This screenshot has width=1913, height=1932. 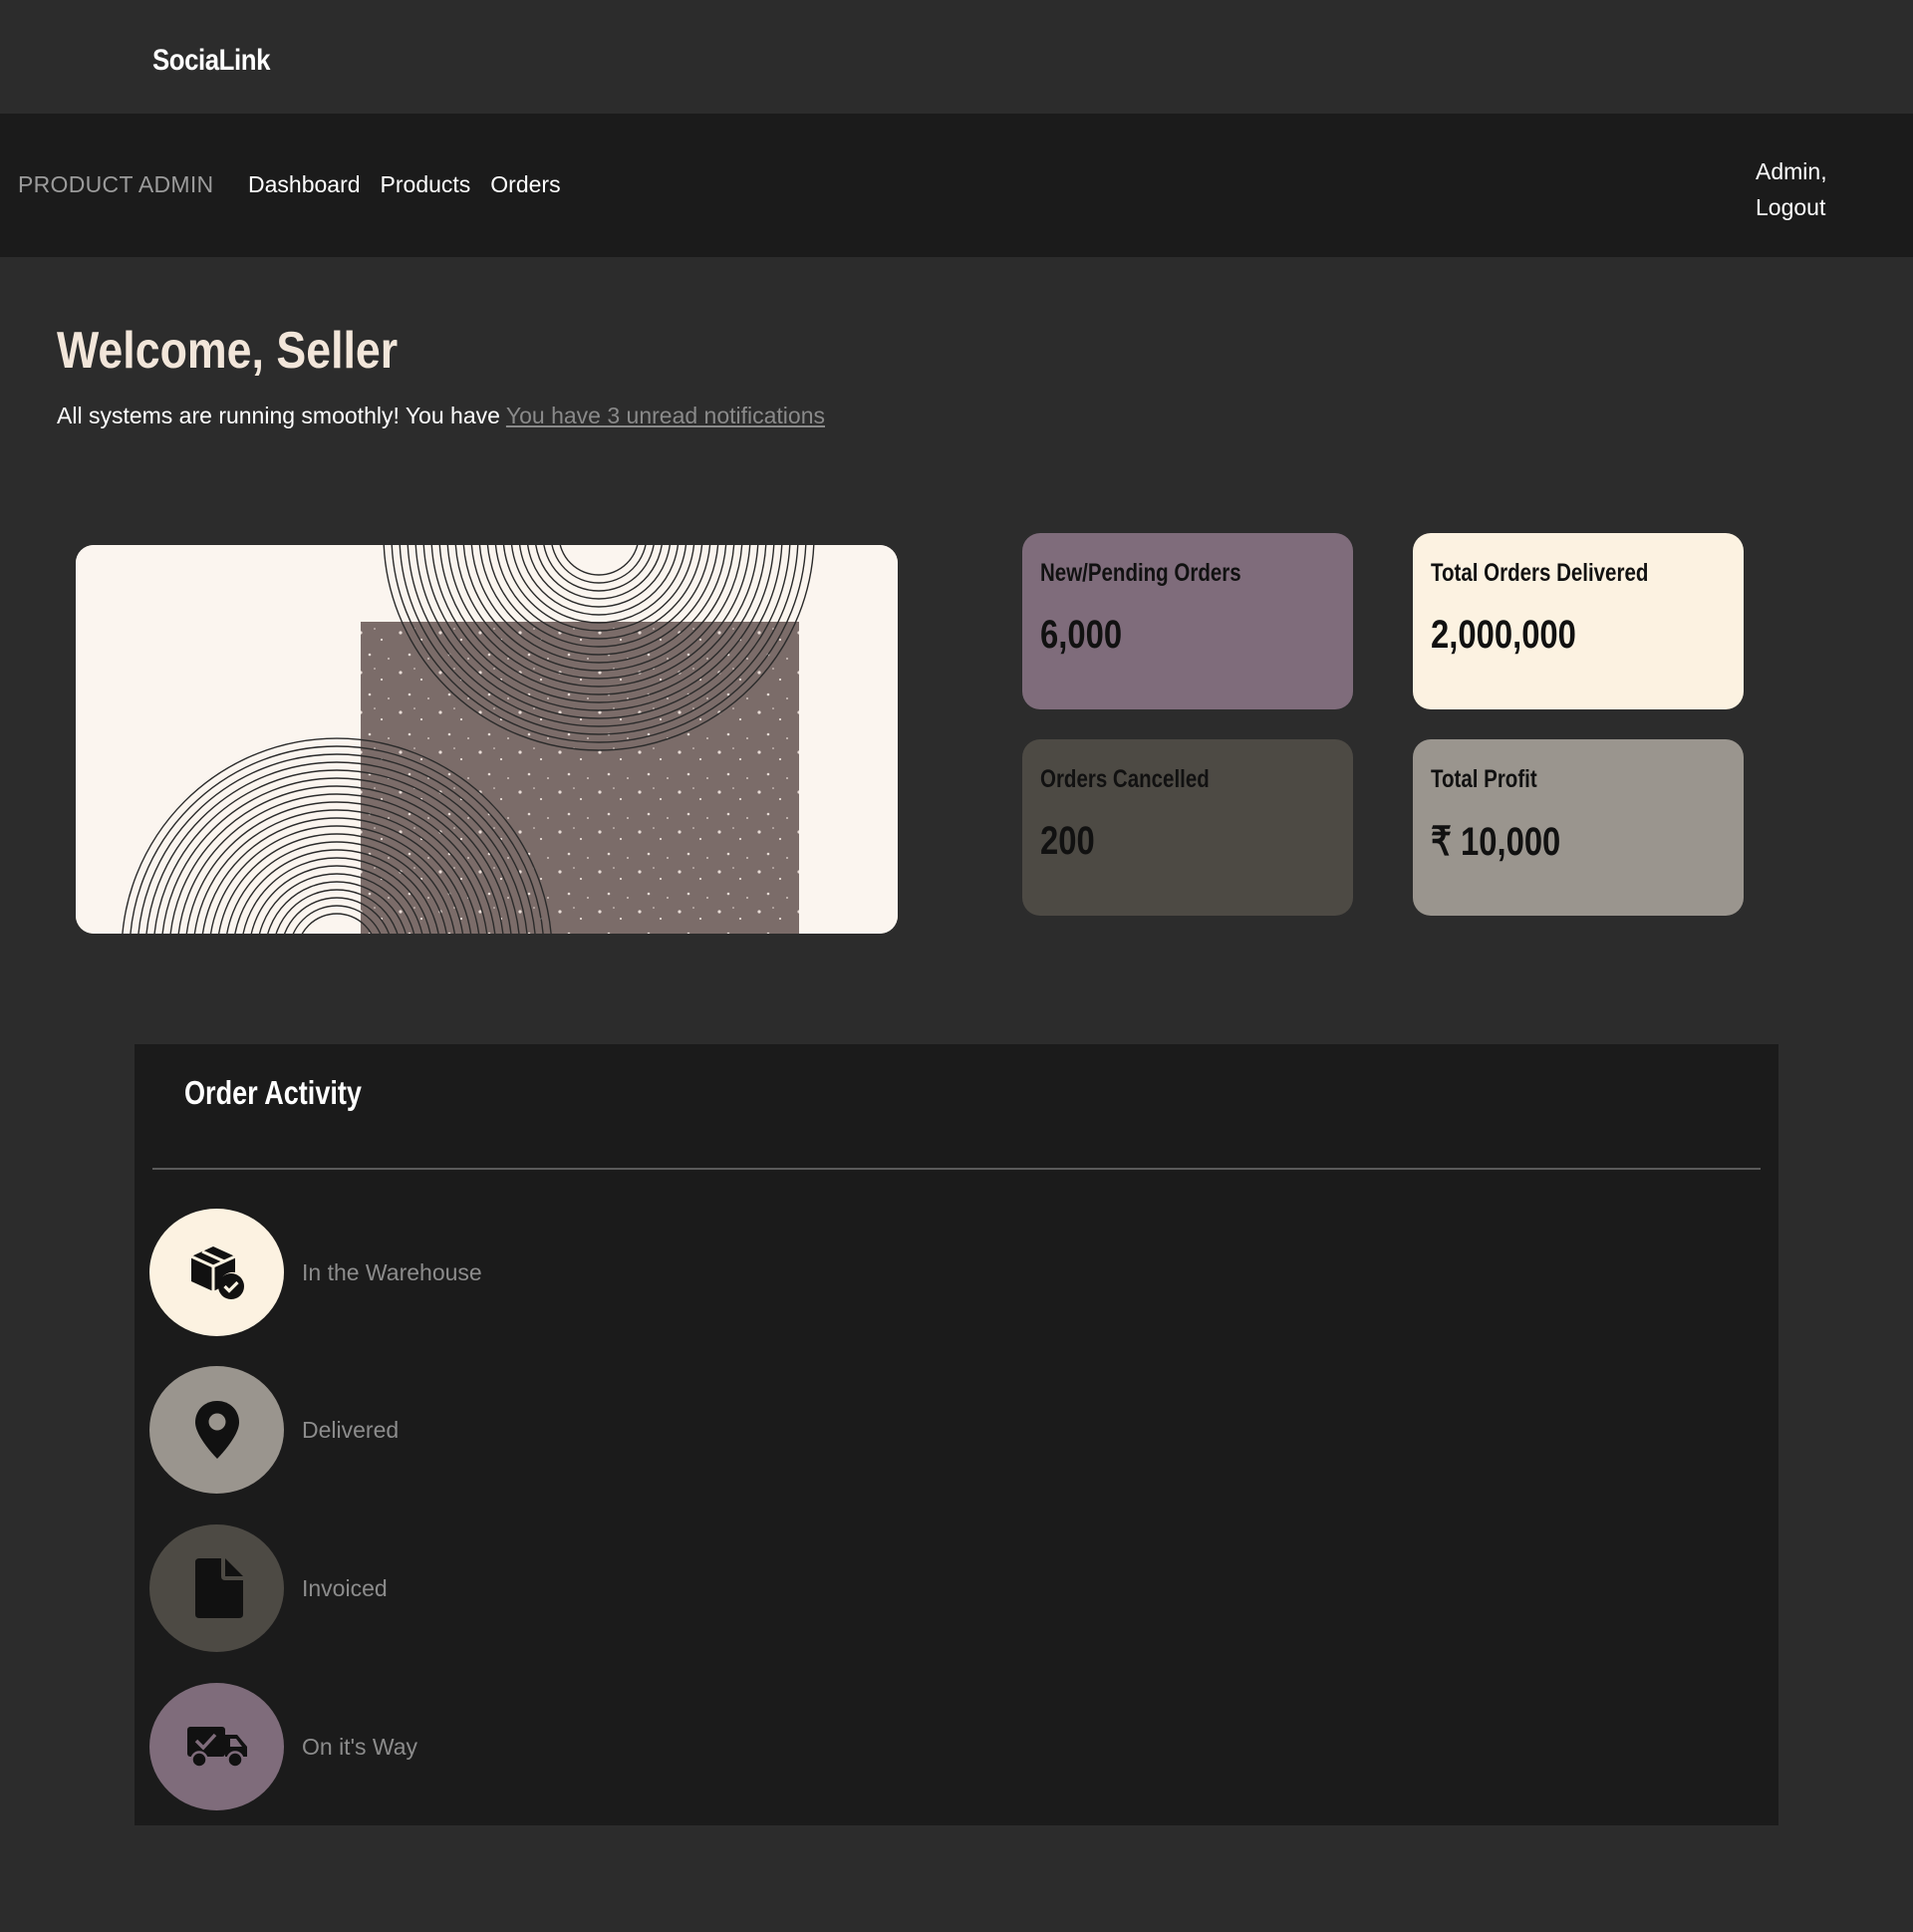 What do you see at coordinates (351, 1429) in the screenshot?
I see `activity-label: Delivered` at bounding box center [351, 1429].